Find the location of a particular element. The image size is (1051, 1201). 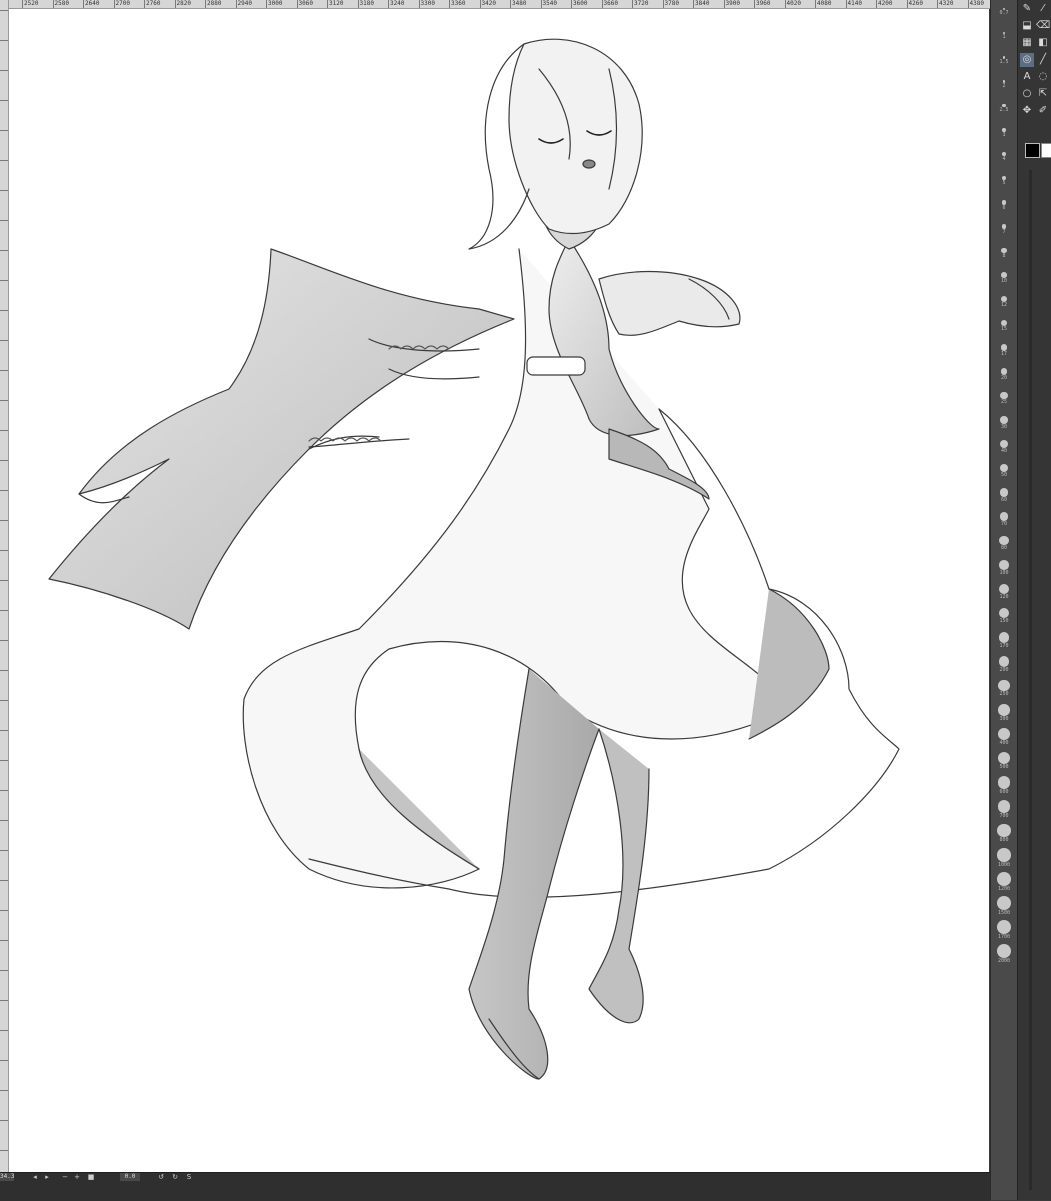

brush-size-option: 15 is located at coordinates (1004, 326).